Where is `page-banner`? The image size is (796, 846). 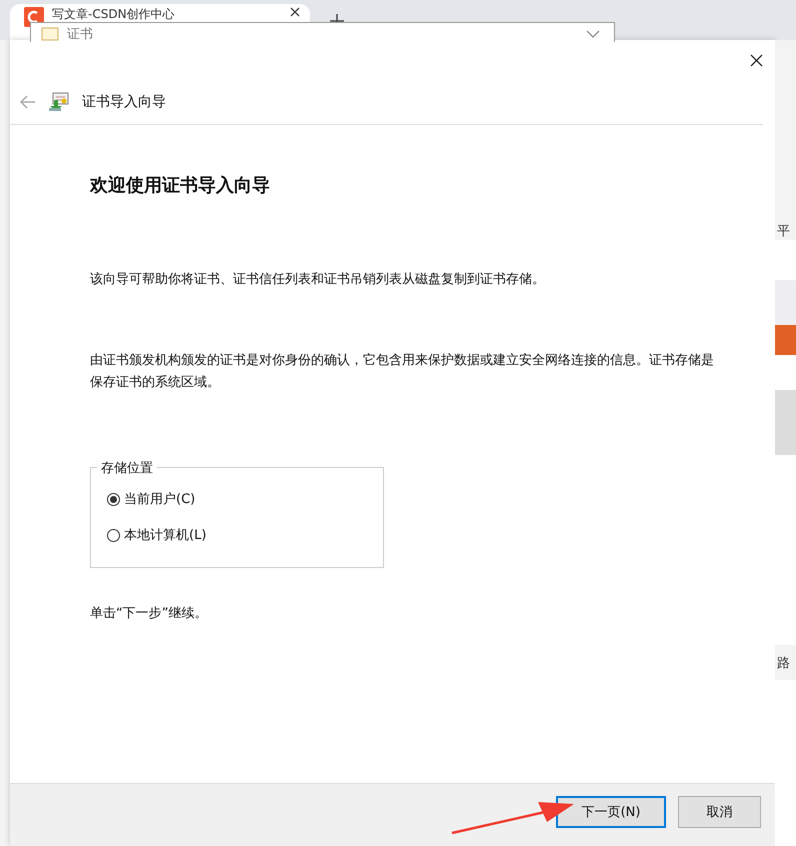
page-banner is located at coordinates (785, 340).